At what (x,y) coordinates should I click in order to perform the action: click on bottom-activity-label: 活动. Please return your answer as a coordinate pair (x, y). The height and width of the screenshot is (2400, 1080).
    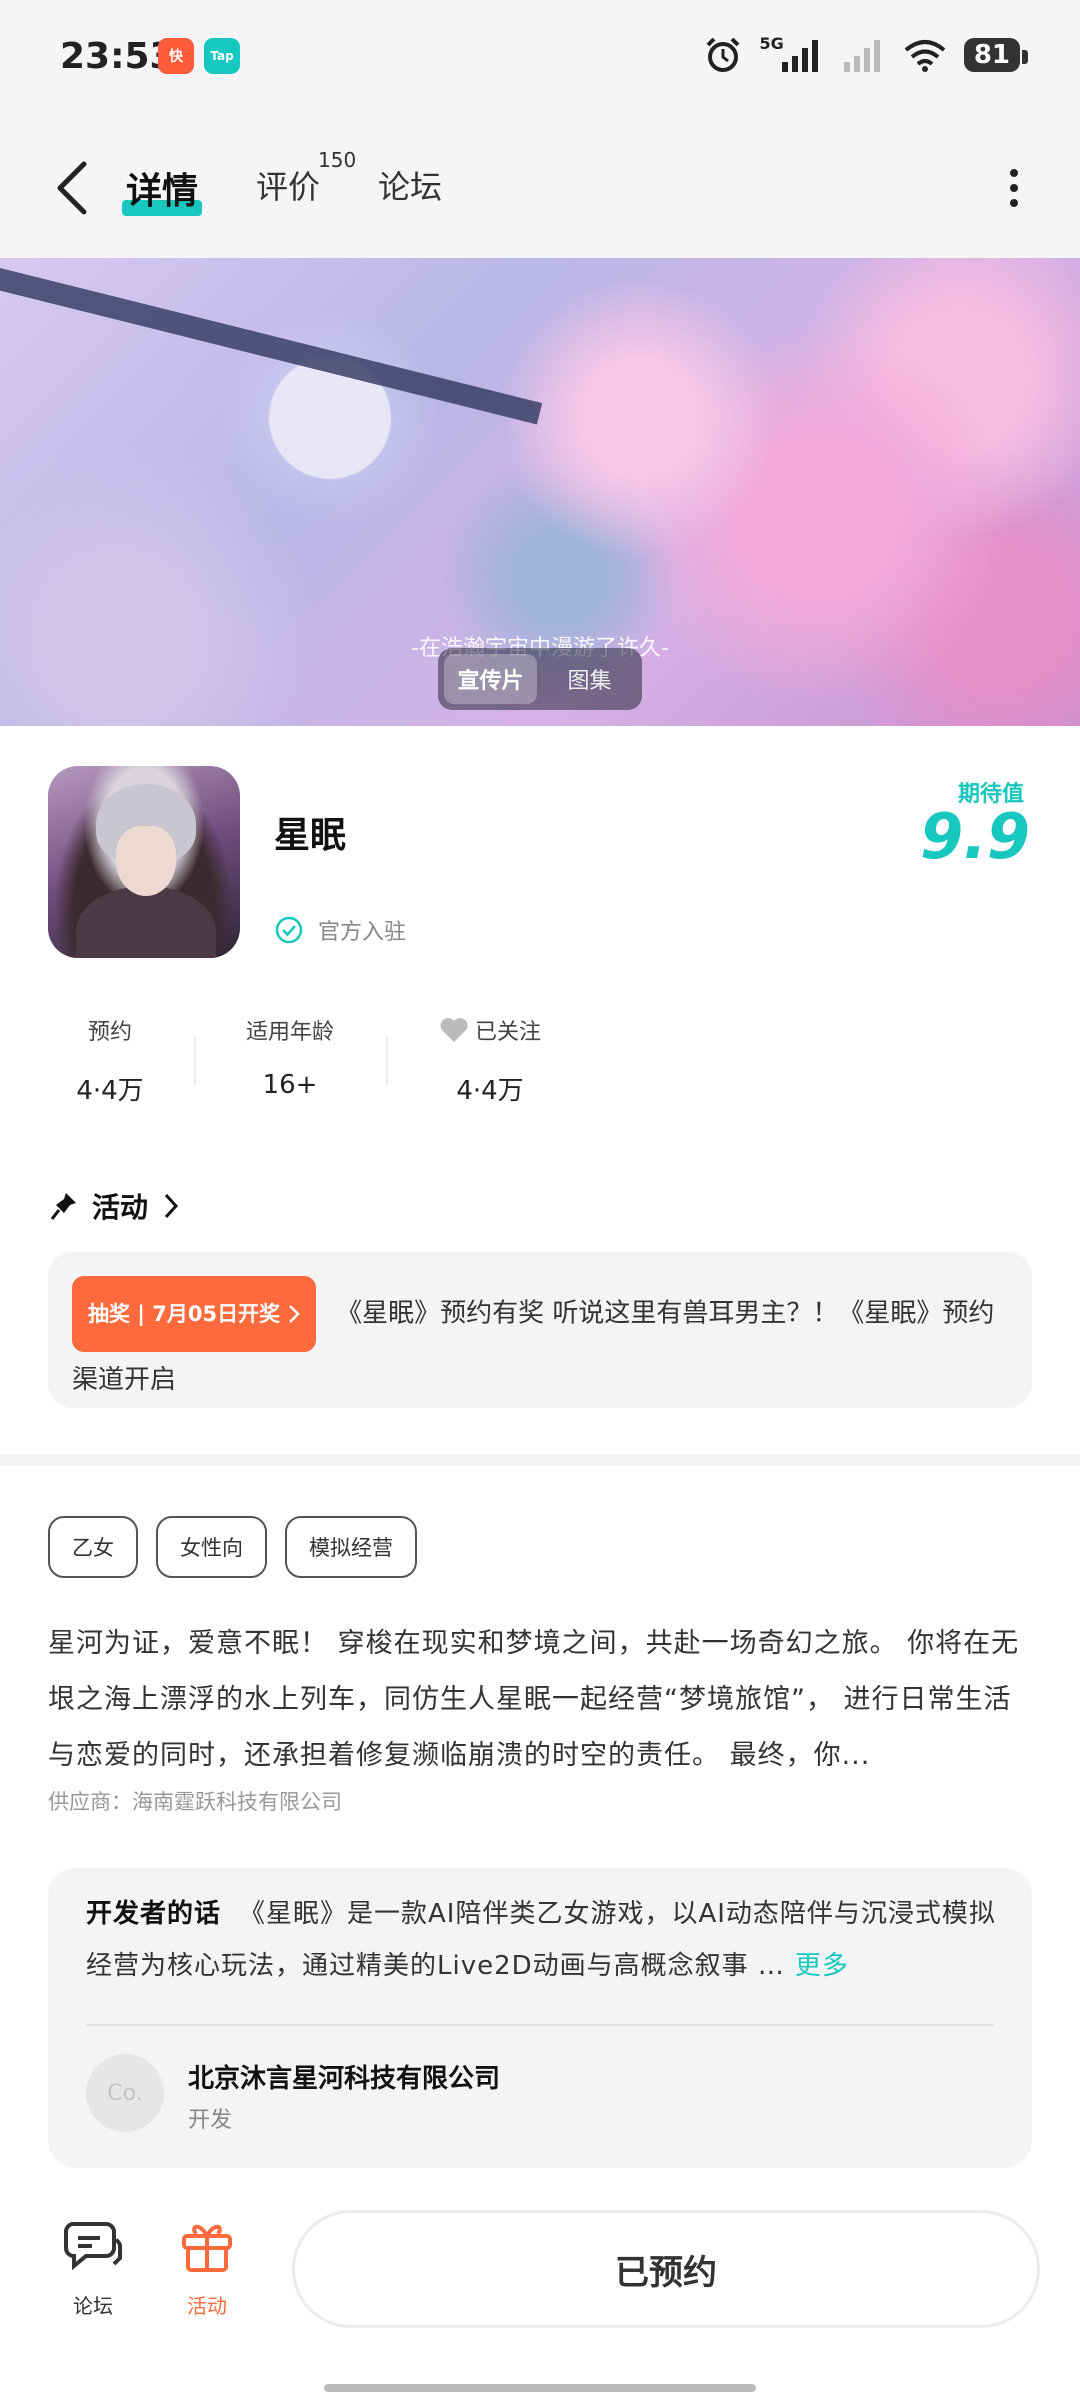
    Looking at the image, I should click on (207, 2306).